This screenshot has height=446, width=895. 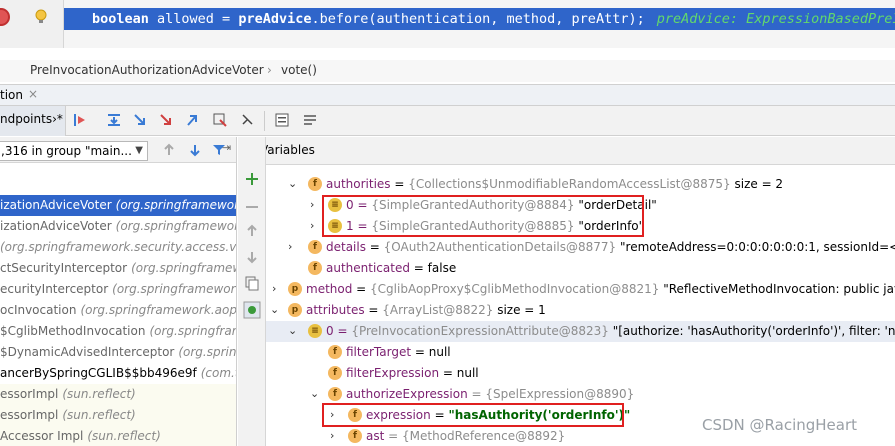 What do you see at coordinates (252, 179) in the screenshot?
I see `add-watch-icon` at bounding box center [252, 179].